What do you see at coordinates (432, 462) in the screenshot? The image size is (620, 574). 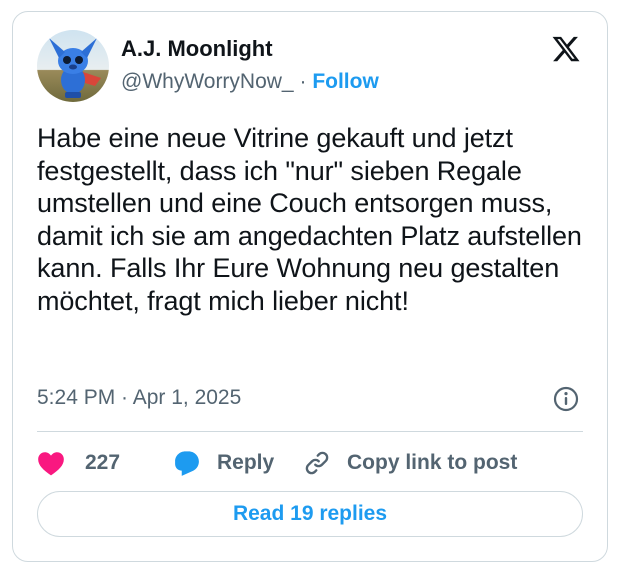 I see `copy-link-label: Copy link to post` at bounding box center [432, 462].